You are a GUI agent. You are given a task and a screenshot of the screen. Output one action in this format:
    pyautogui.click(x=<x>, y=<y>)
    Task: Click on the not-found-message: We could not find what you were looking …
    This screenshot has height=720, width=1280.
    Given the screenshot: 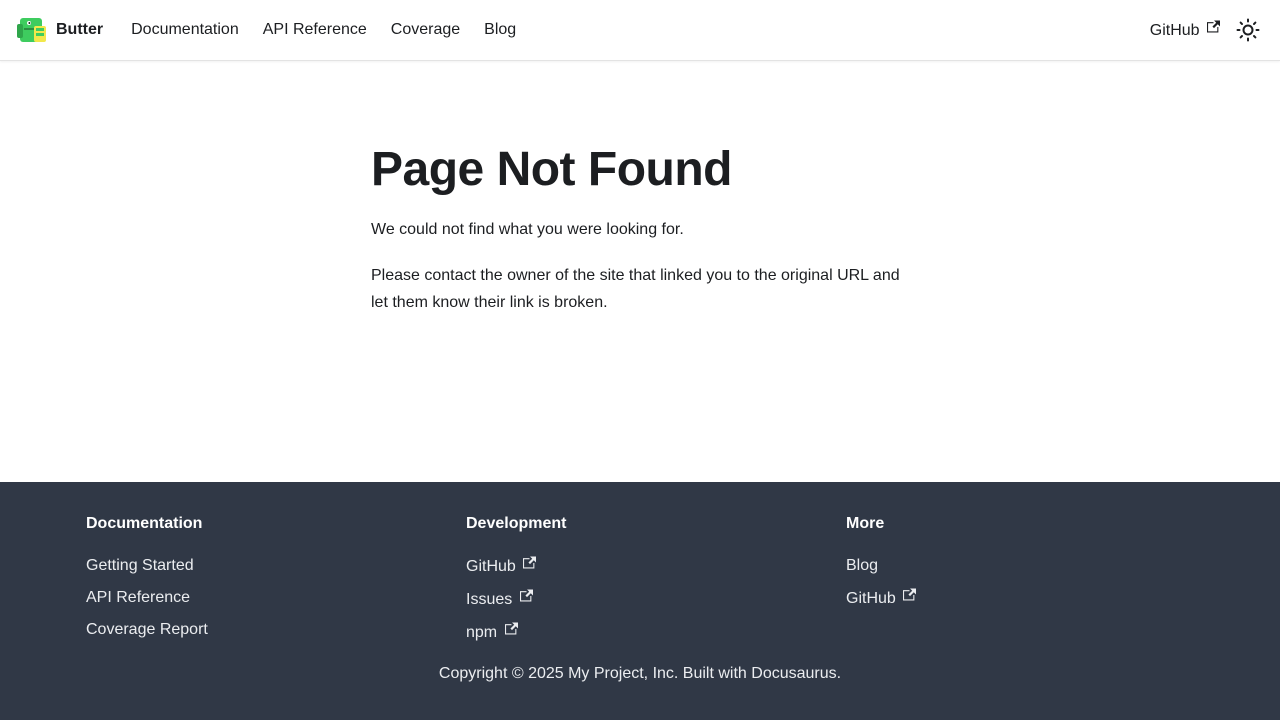 What is the action you would take?
    pyautogui.click(x=527, y=229)
    